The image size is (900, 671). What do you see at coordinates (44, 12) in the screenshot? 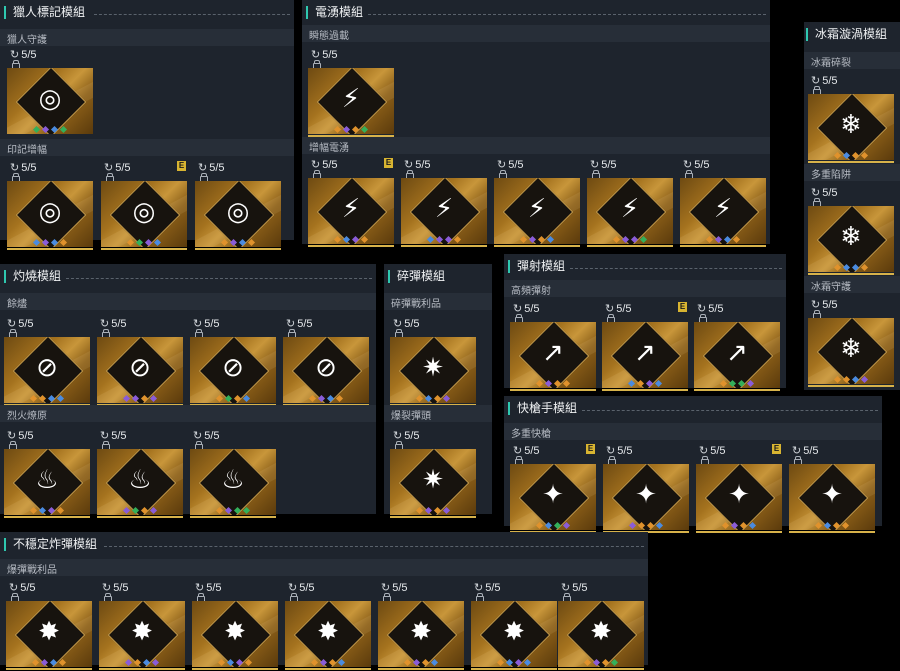
I see `panel-title: 獵人標記模組` at bounding box center [44, 12].